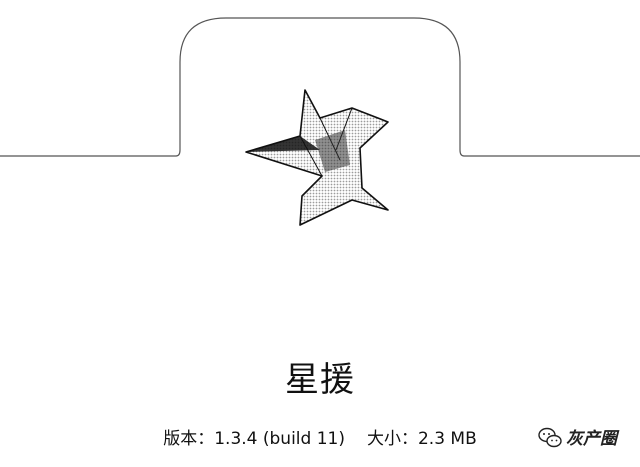 The height and width of the screenshot is (467, 640). Describe the element at coordinates (550, 437) in the screenshot. I see `wechat-icon` at that location.